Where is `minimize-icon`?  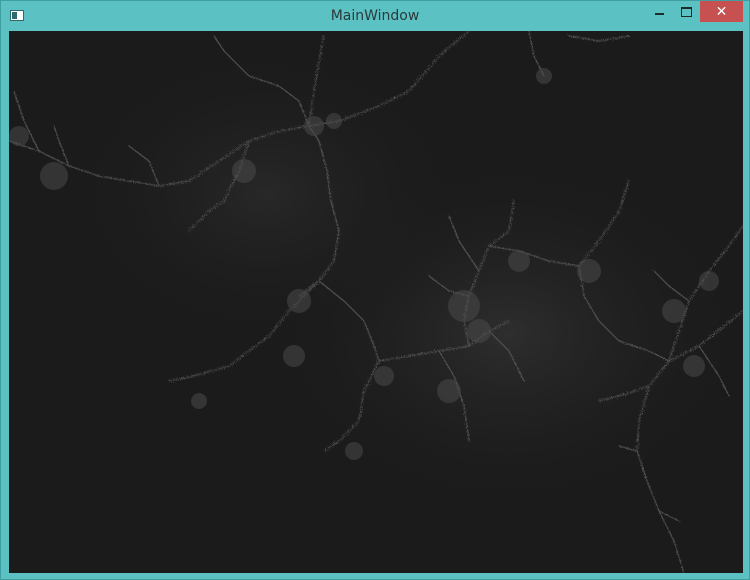 minimize-icon is located at coordinates (659, 13).